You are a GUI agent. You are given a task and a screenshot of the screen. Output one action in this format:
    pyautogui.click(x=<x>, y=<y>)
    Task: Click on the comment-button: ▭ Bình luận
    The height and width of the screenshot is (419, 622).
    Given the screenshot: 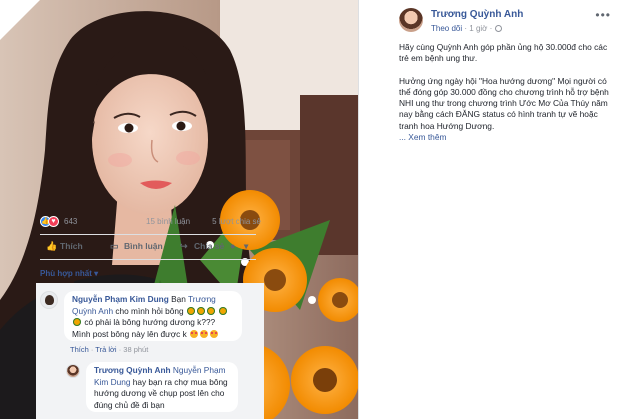 What is the action you would take?
    pyautogui.click(x=136, y=246)
    